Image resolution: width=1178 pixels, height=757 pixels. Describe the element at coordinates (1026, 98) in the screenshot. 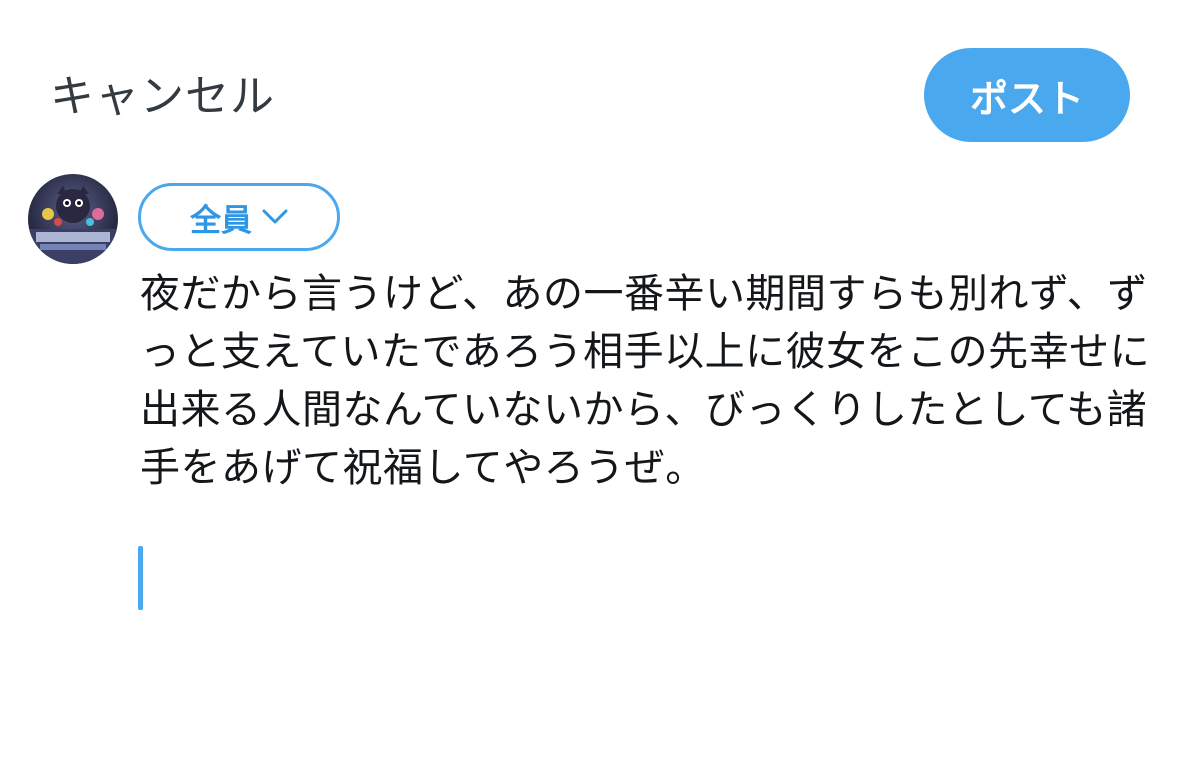

I see `post-button-label: ポスト` at that location.